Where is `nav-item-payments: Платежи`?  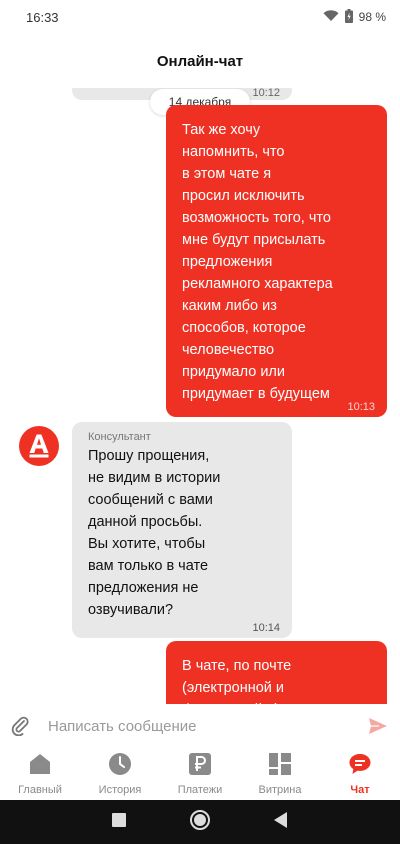 nav-item-payments: Платежи is located at coordinates (200, 774).